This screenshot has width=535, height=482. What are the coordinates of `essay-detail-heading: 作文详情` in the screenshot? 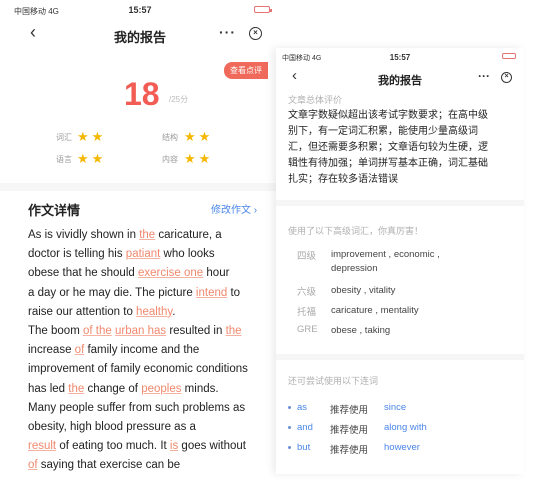 It's located at (54, 210).